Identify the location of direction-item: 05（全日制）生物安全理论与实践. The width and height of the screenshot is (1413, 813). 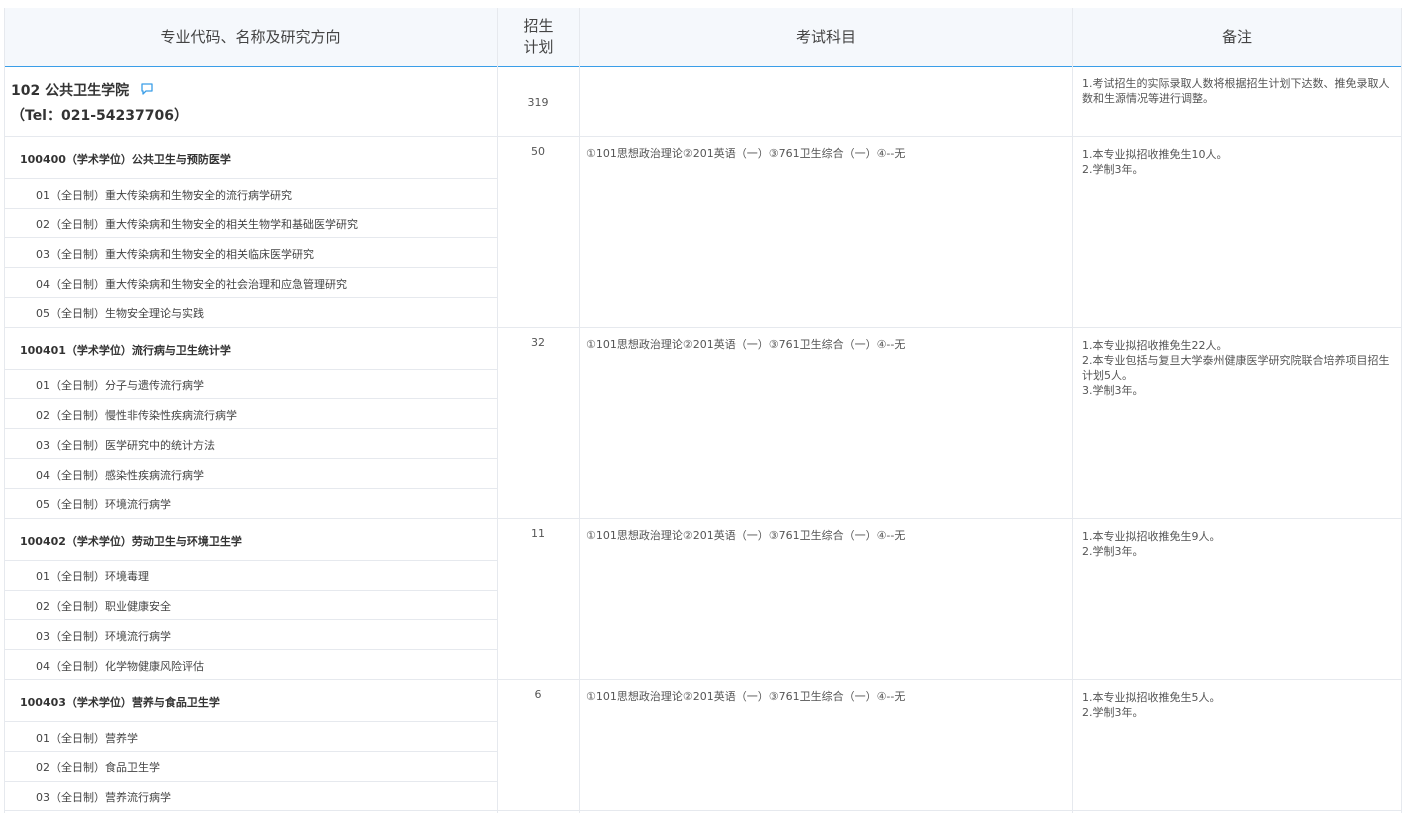
(120, 313).